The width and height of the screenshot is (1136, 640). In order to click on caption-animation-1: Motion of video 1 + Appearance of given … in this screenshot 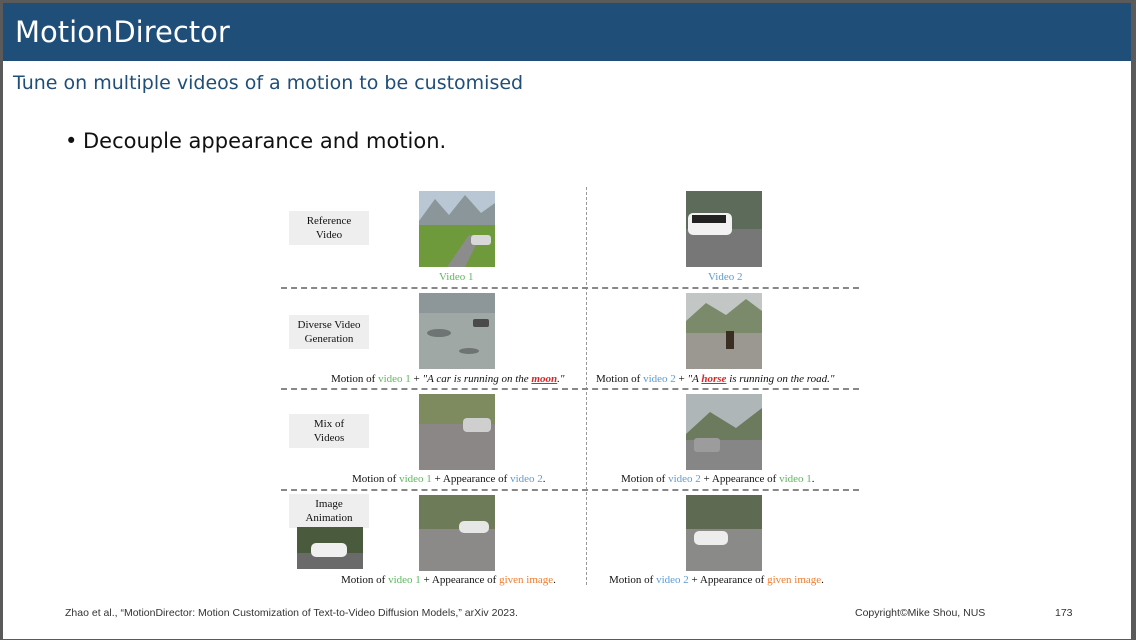, I will do `click(448, 580)`.